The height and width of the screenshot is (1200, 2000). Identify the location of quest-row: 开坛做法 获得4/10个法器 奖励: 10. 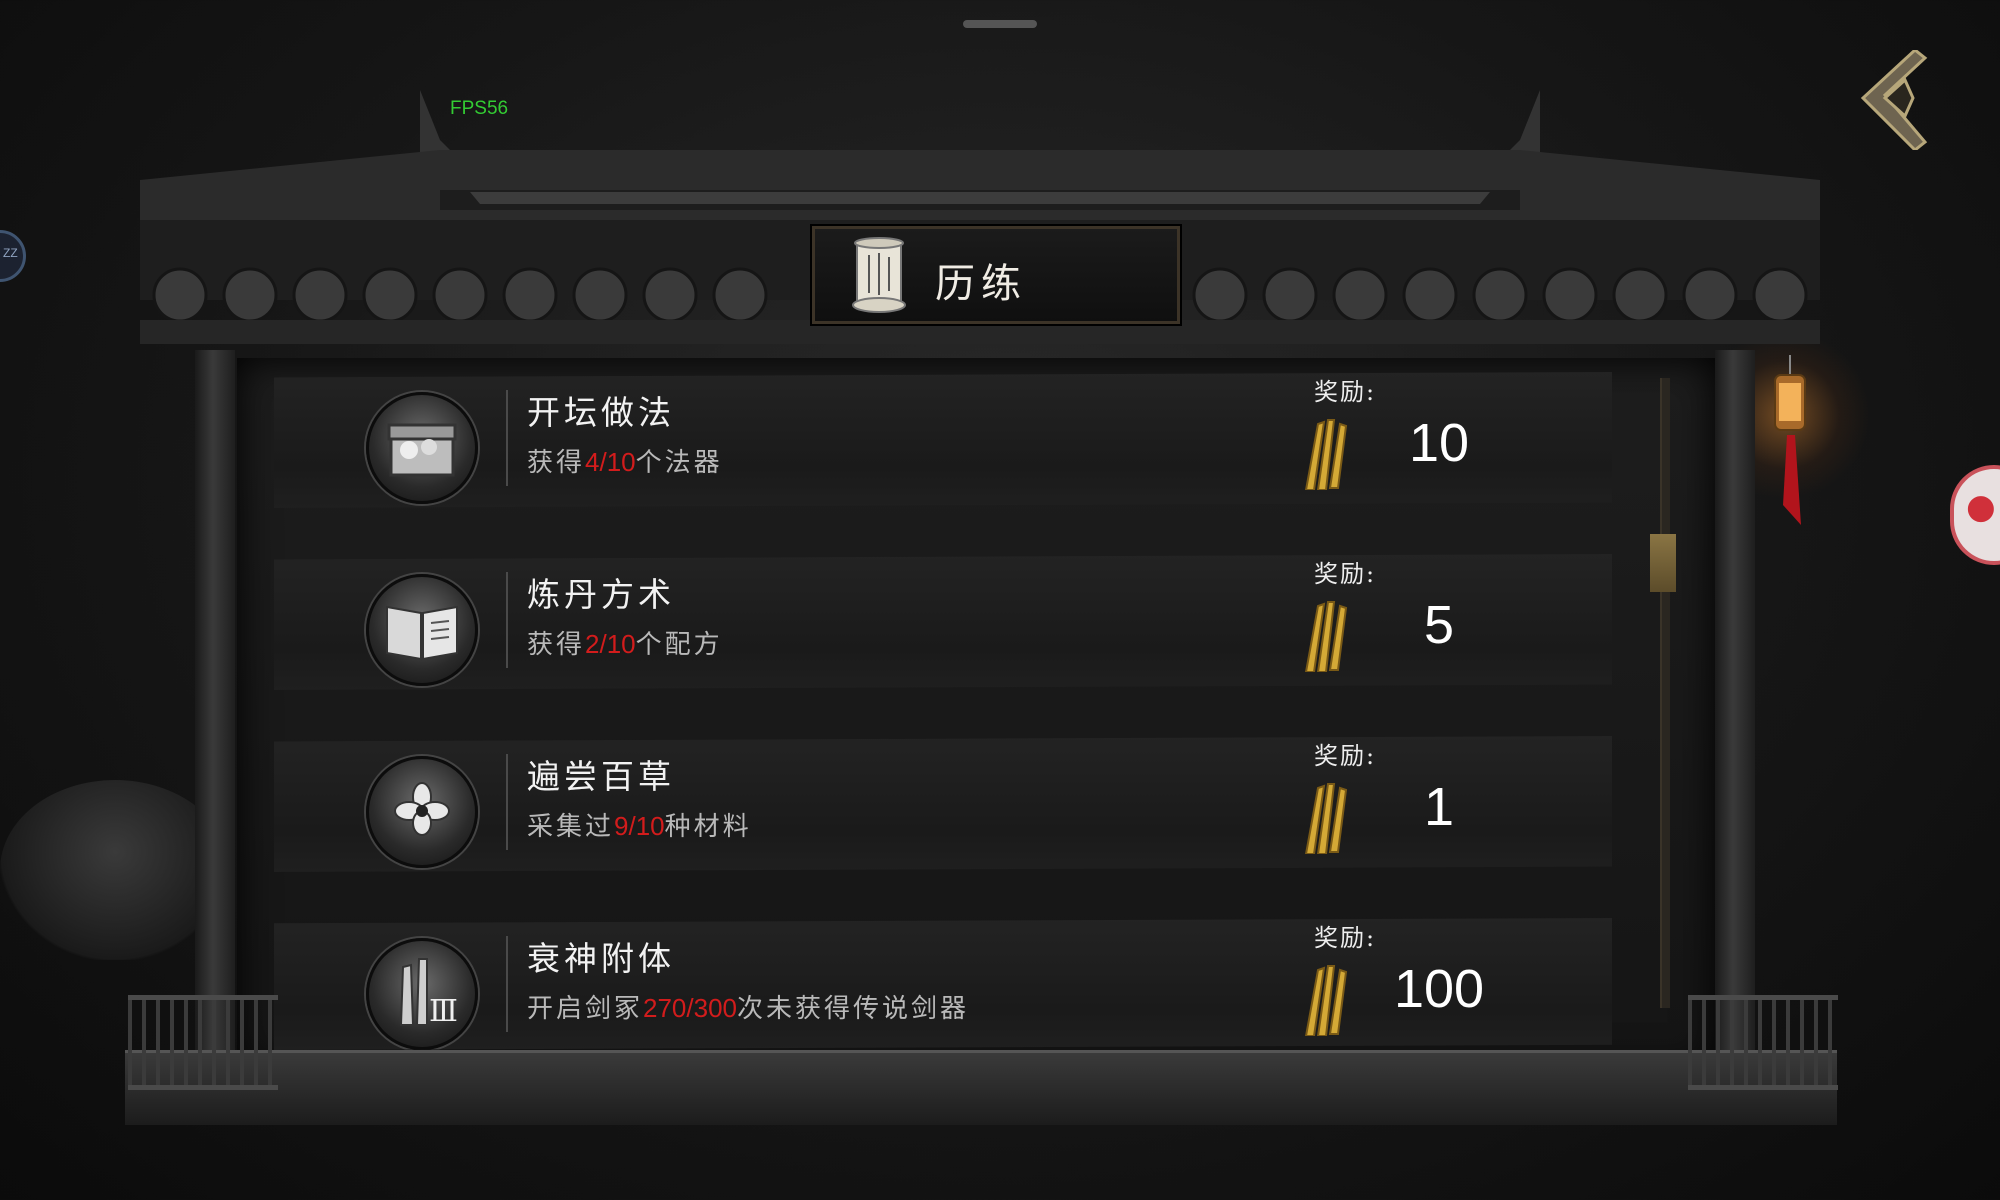
(943, 440).